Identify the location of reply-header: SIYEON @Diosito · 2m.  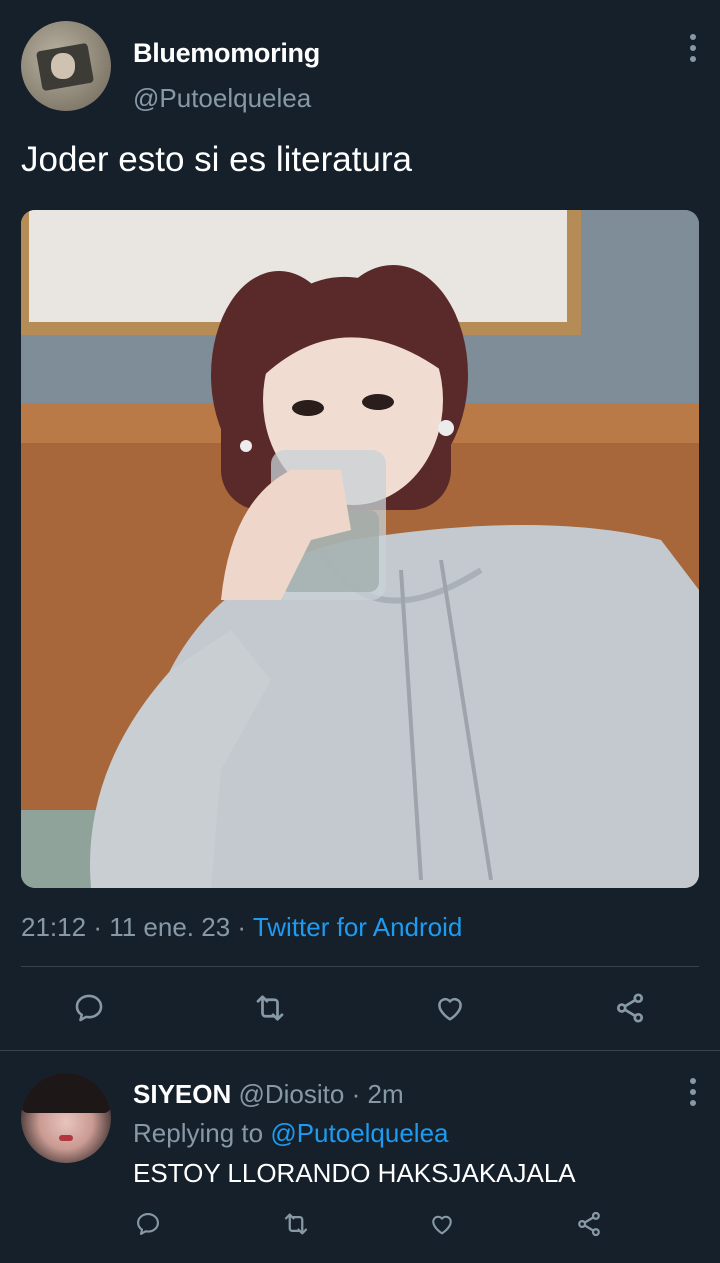
(268, 1094).